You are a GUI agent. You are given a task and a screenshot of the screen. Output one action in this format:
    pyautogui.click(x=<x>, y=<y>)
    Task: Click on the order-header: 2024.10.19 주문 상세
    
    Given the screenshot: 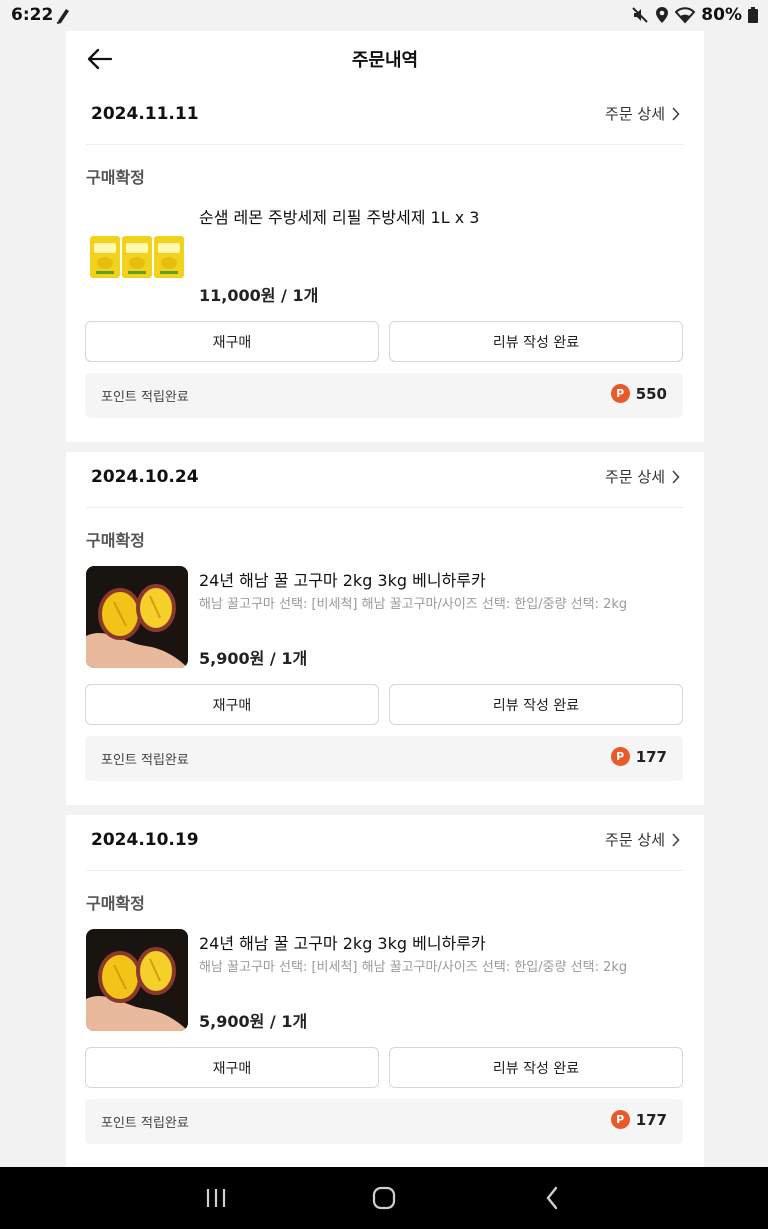 What is the action you would take?
    pyautogui.click(x=385, y=843)
    